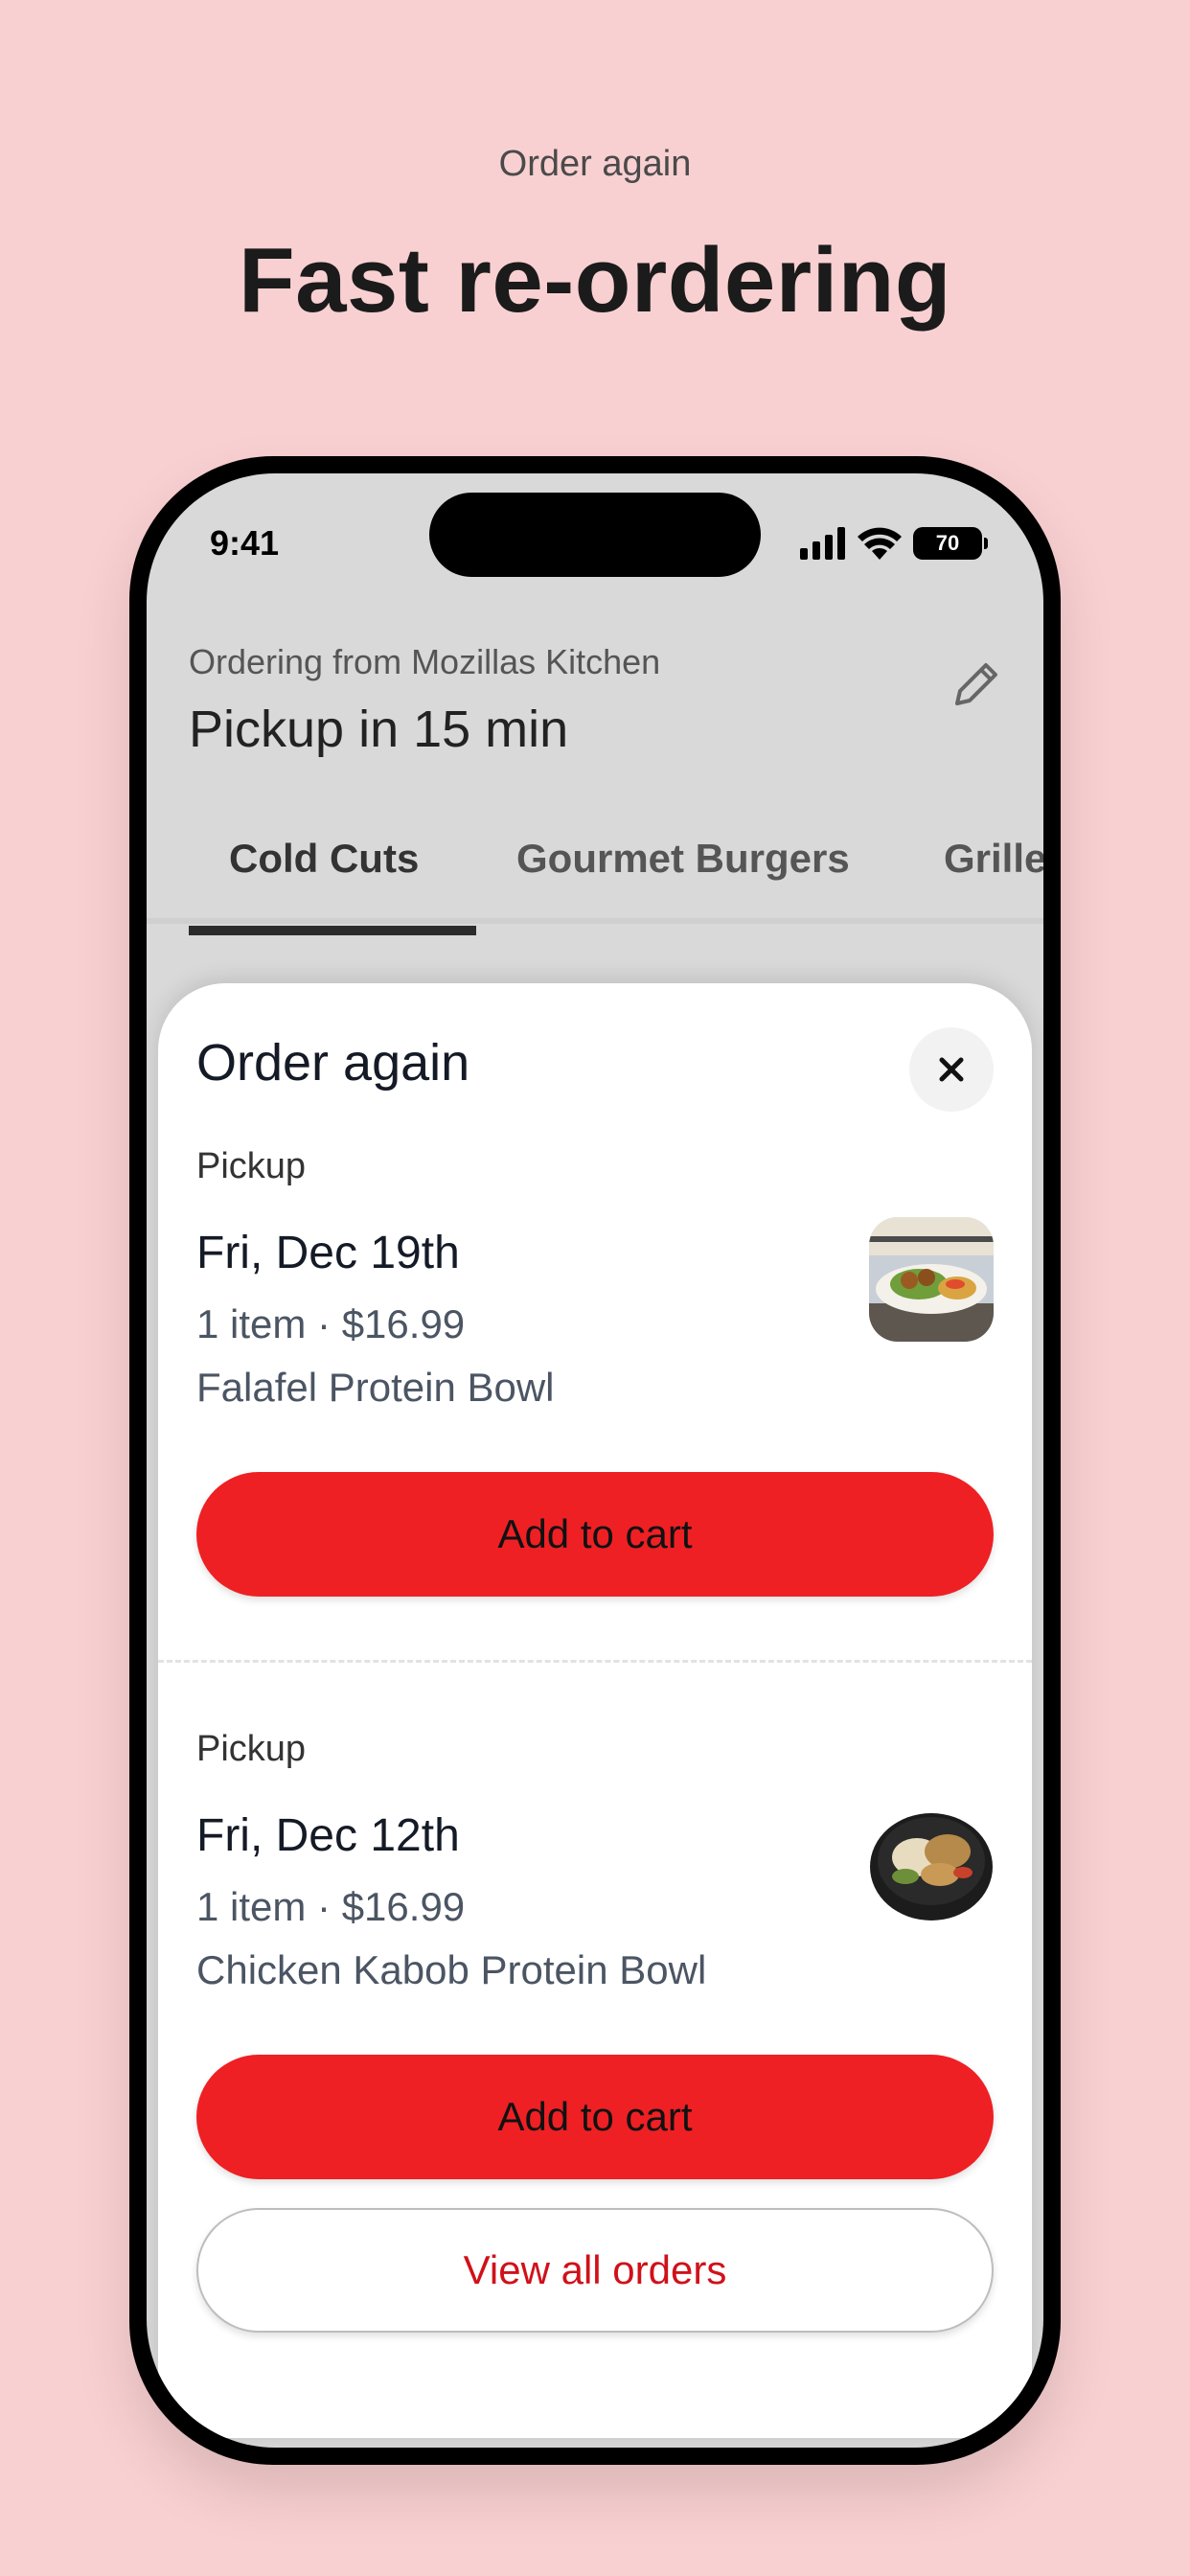  I want to click on battery-icon: 70, so click(951, 543).